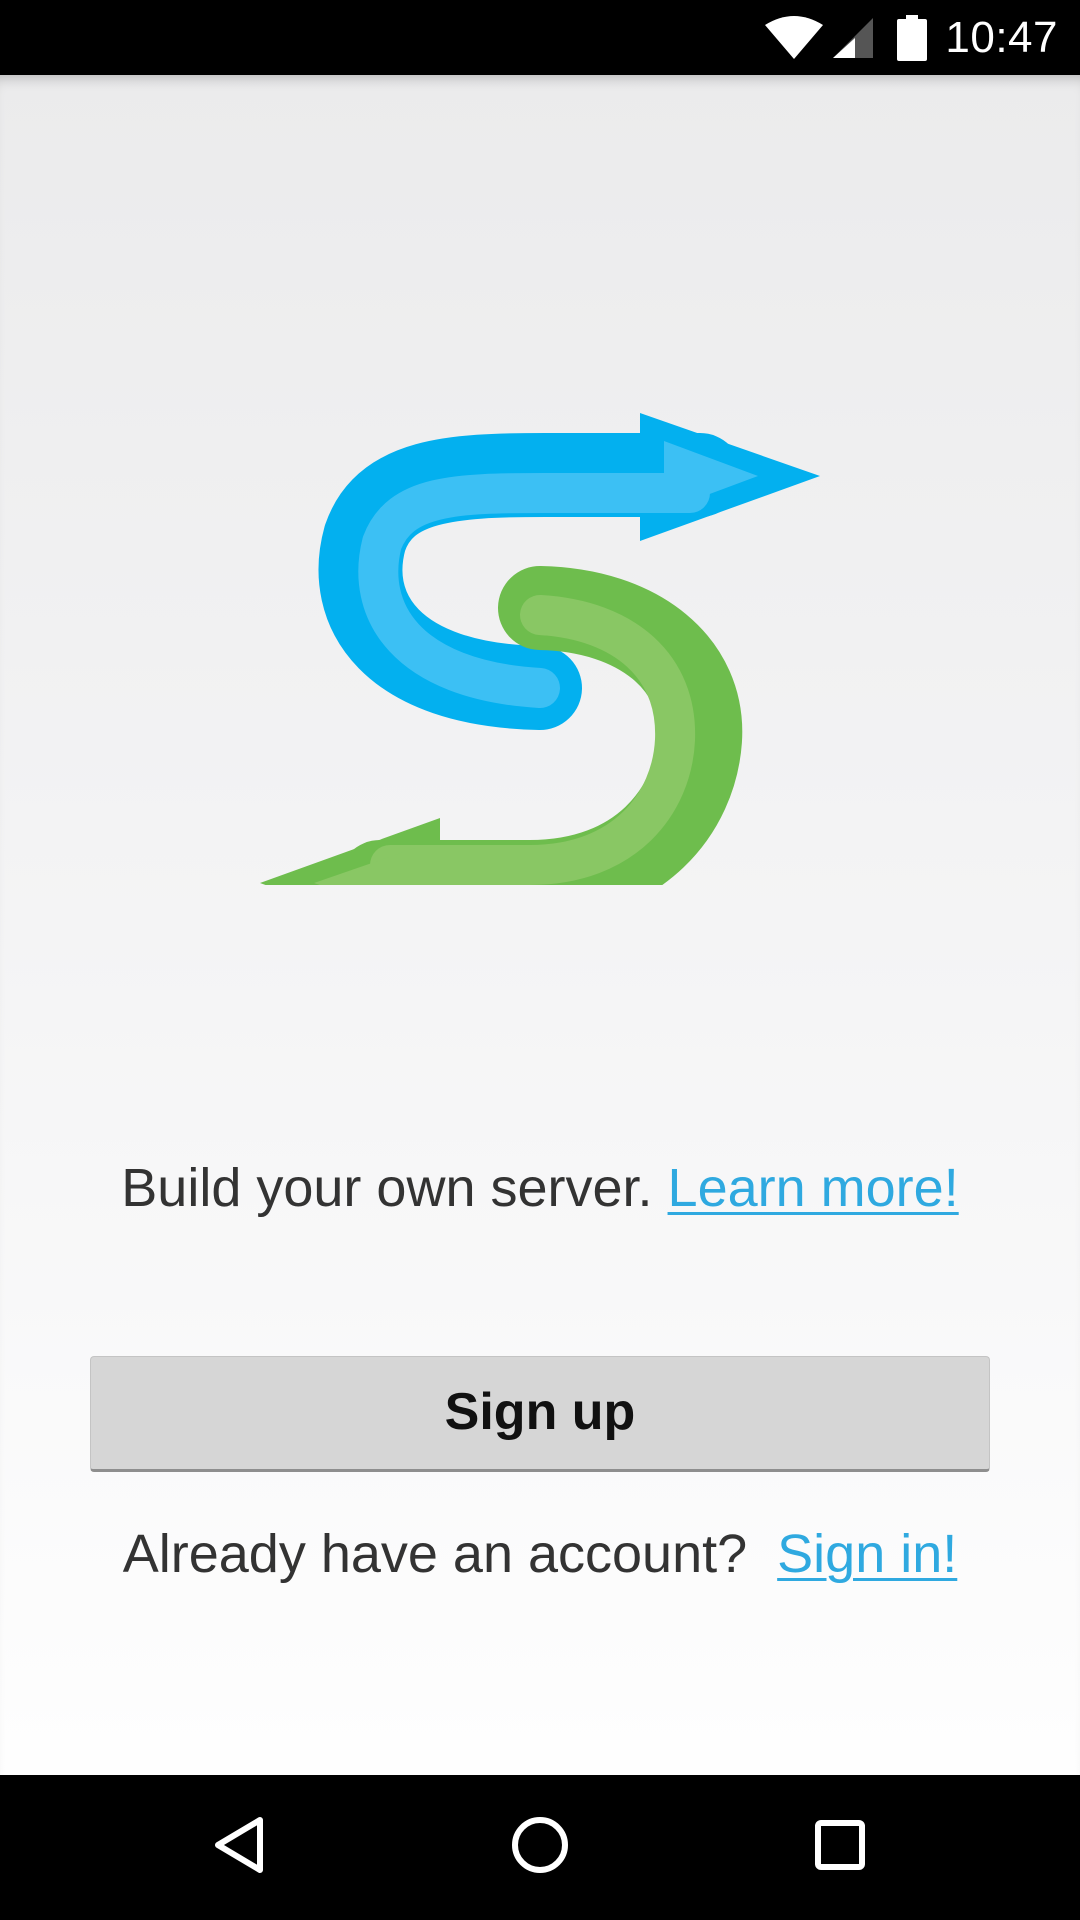  I want to click on tagline: Build your own server. Learn more!, so click(540, 1188).